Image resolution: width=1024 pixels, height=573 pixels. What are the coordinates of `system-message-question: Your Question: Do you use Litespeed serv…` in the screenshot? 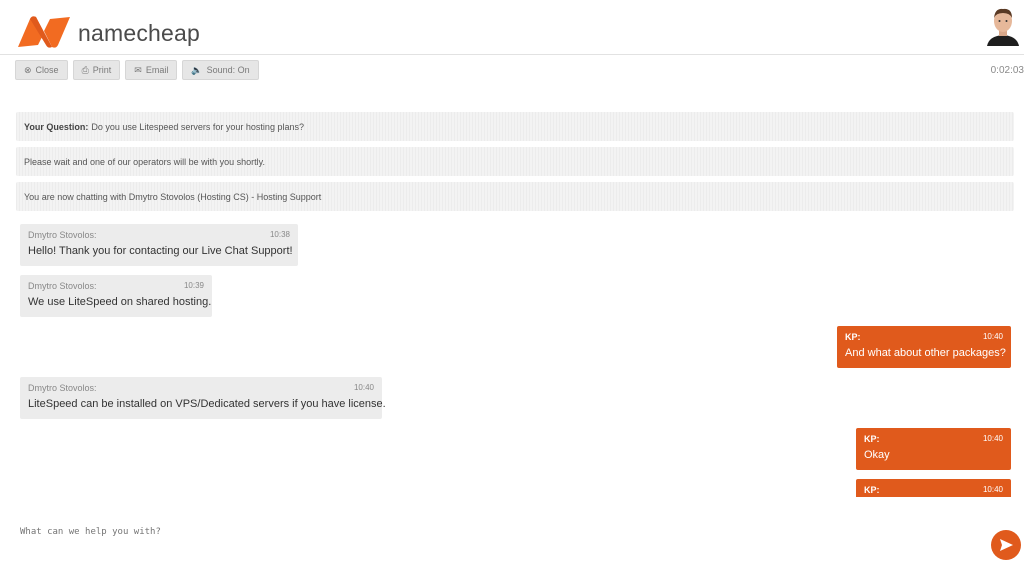 It's located at (515, 126).